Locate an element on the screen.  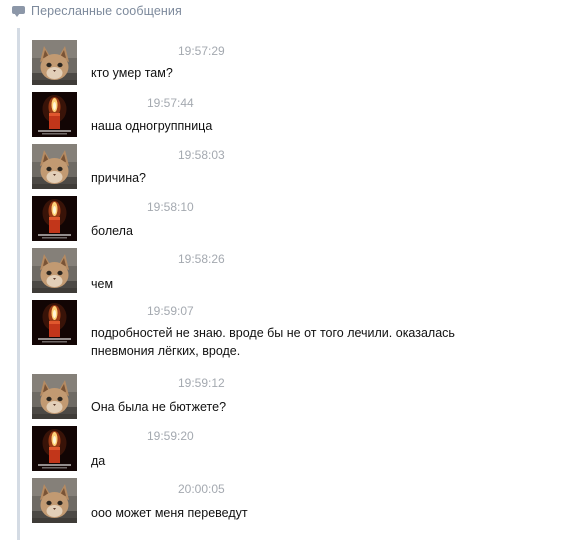
forwarded-messages-header: Пересланные сообщения is located at coordinates (97, 11).